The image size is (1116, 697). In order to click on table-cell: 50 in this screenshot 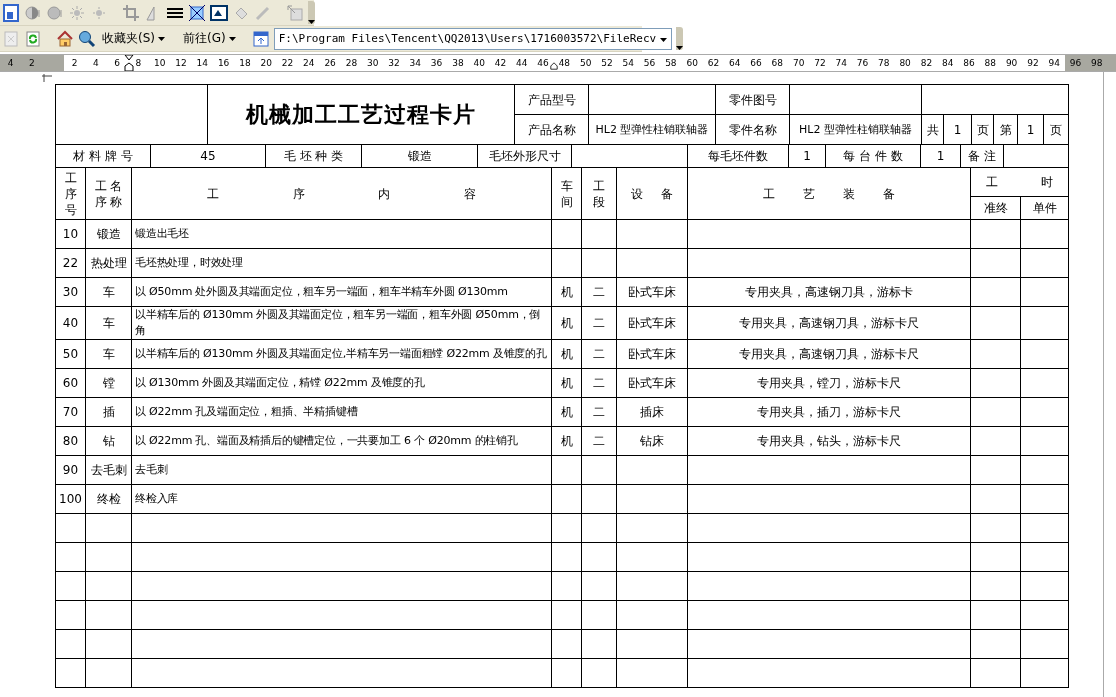, I will do `click(70, 354)`.